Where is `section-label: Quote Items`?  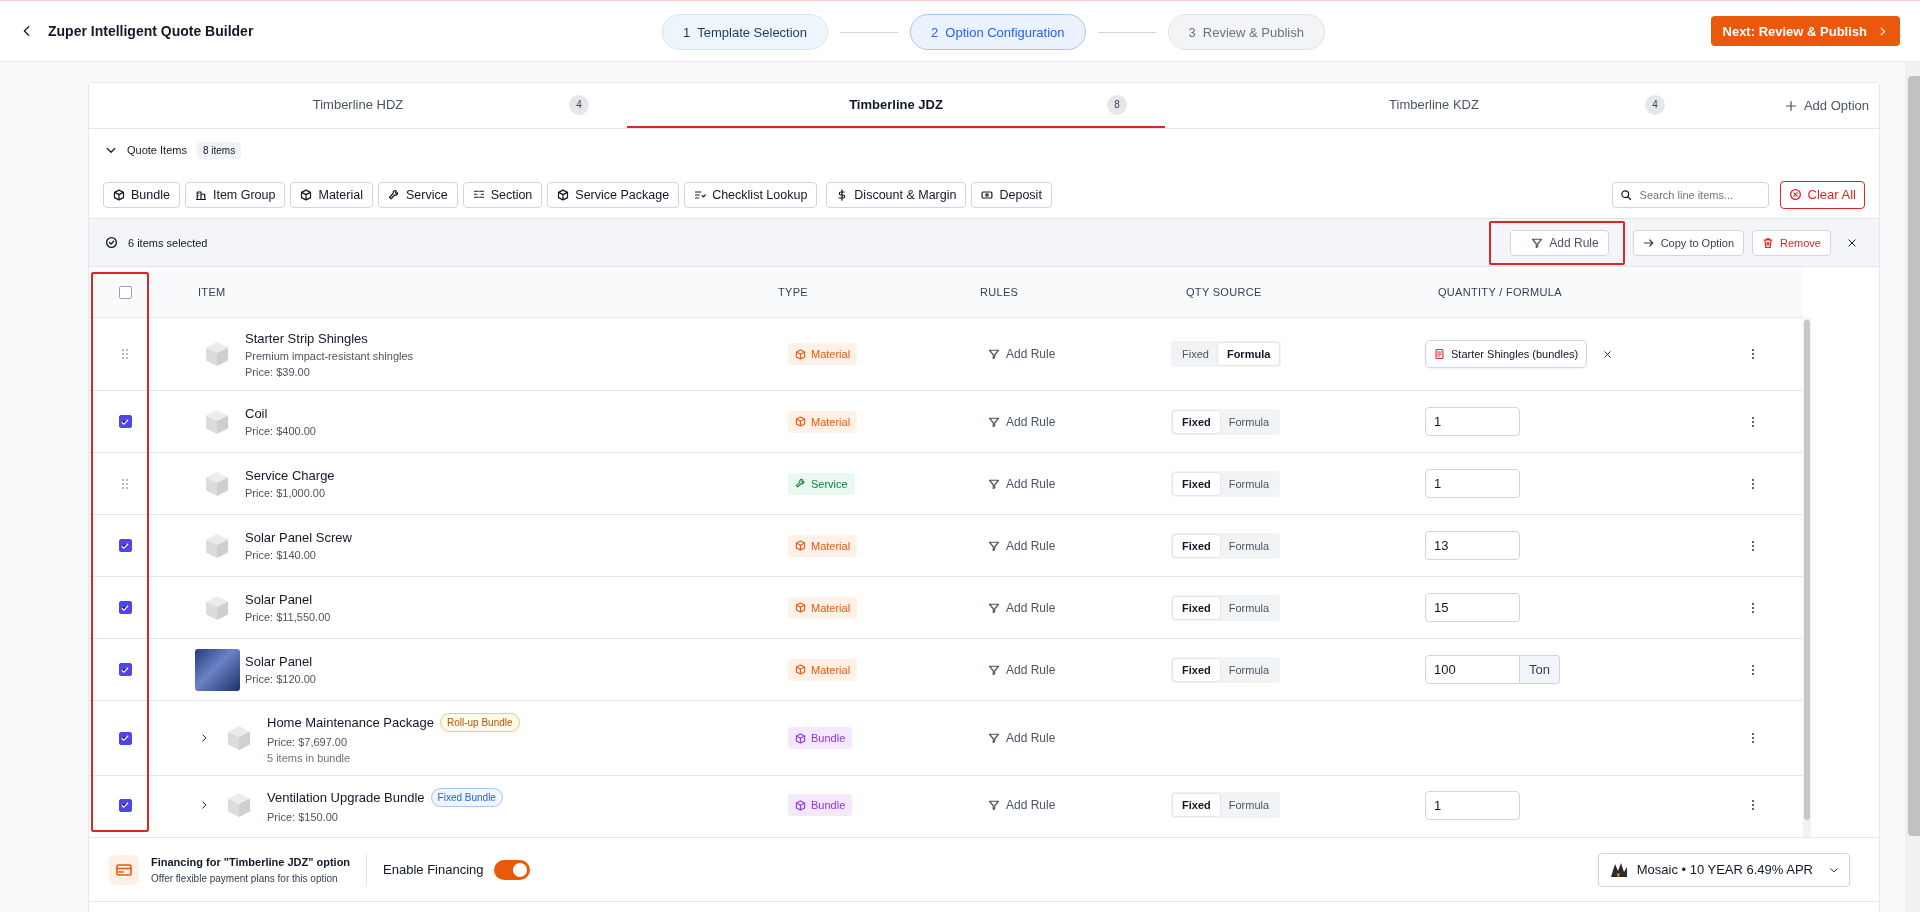
section-label: Quote Items is located at coordinates (157, 150).